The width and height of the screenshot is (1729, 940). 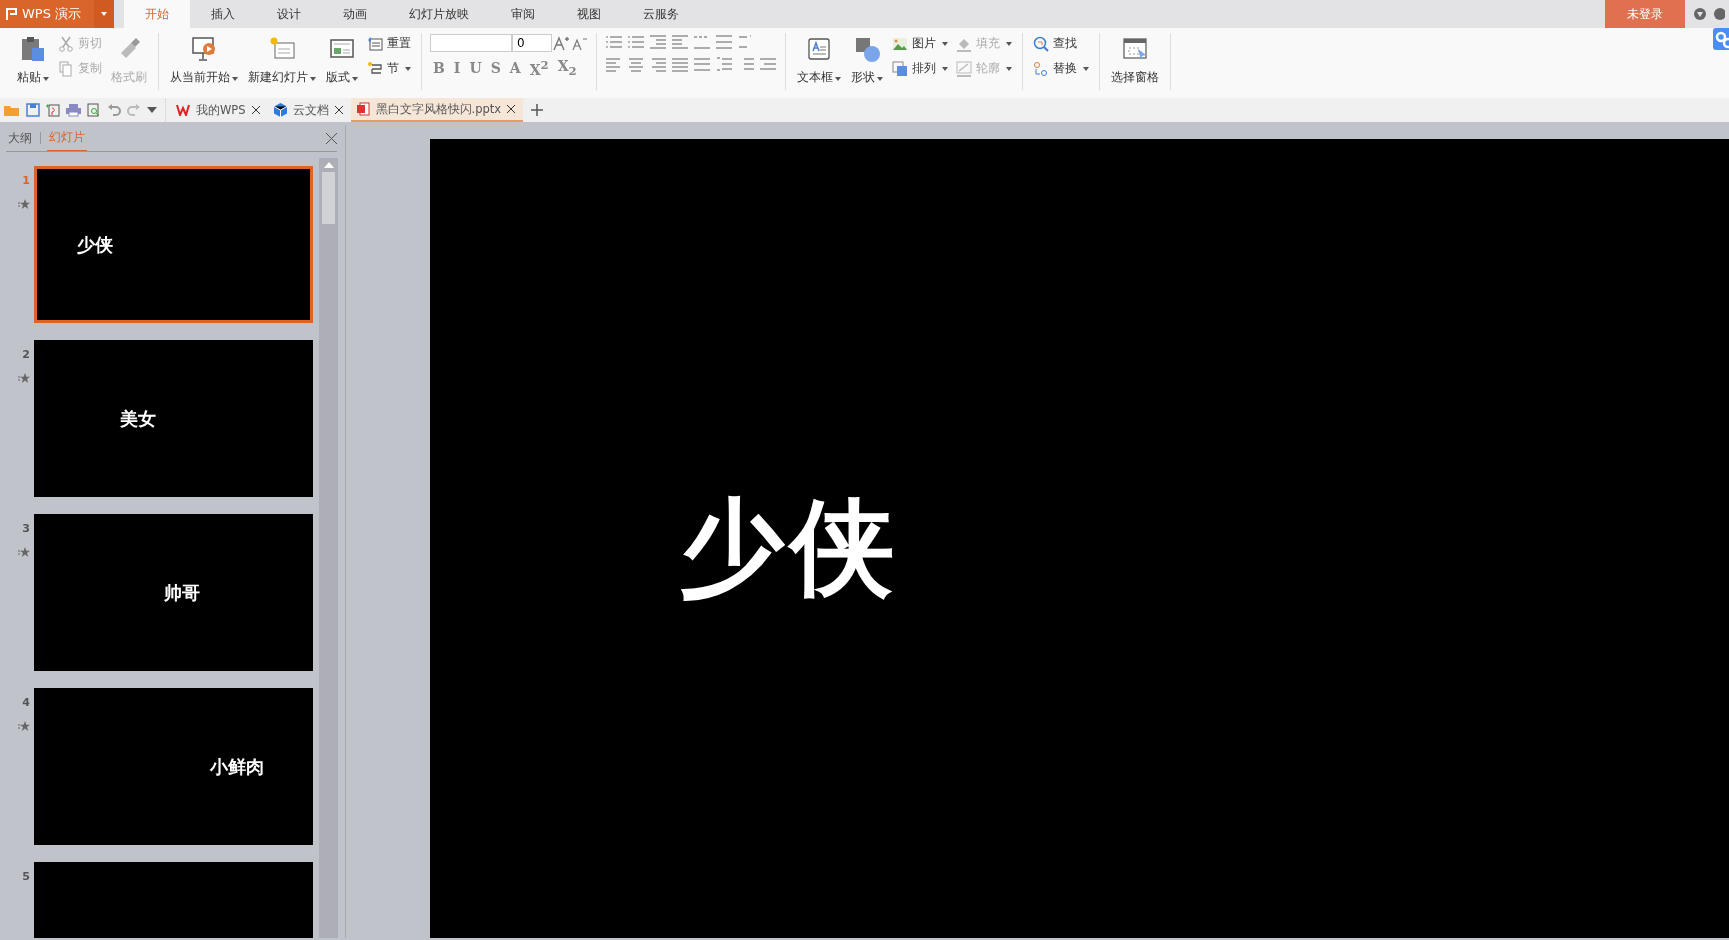 I want to click on ribbon-tab: 开始, so click(x=157, y=14).